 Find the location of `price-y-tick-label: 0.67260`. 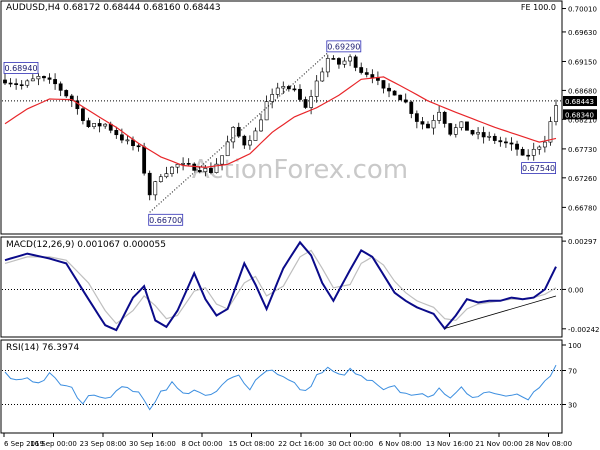

price-y-tick-label: 0.67260 is located at coordinates (582, 179).